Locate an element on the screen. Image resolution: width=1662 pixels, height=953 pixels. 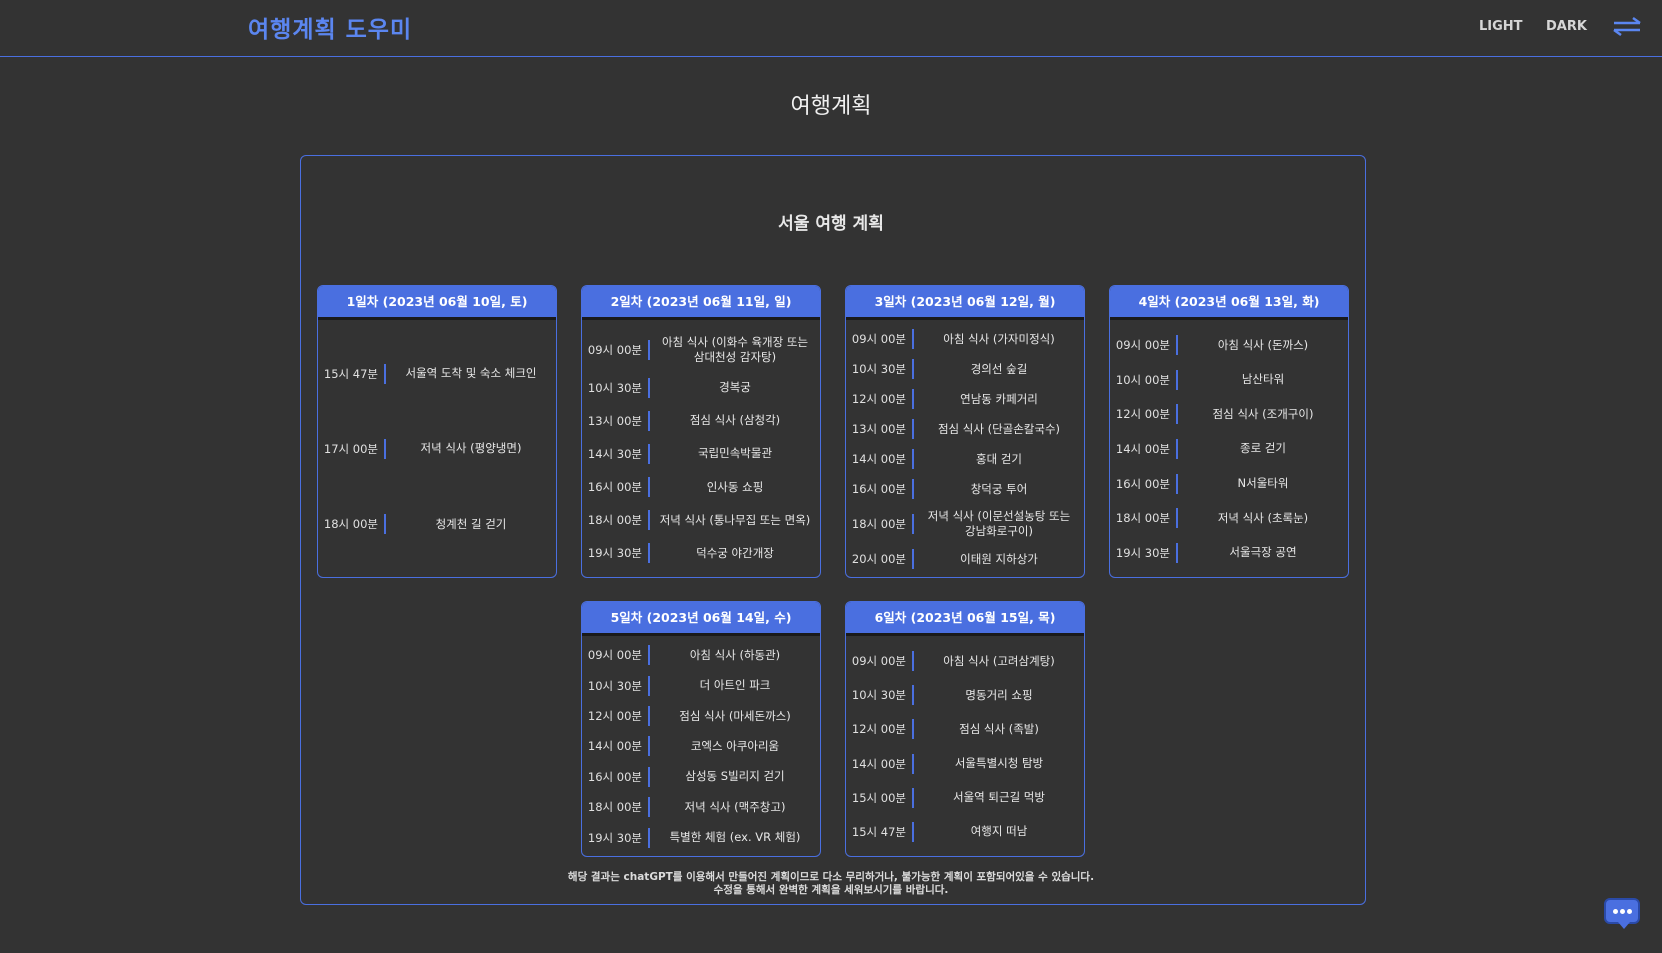
schedule-activity: 점심 식사 (족발) is located at coordinates (999, 728).